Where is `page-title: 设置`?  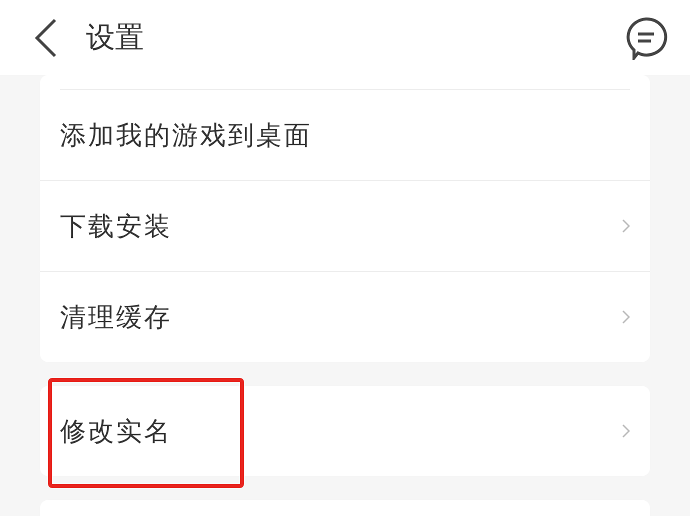
page-title: 设置 is located at coordinates (115, 38).